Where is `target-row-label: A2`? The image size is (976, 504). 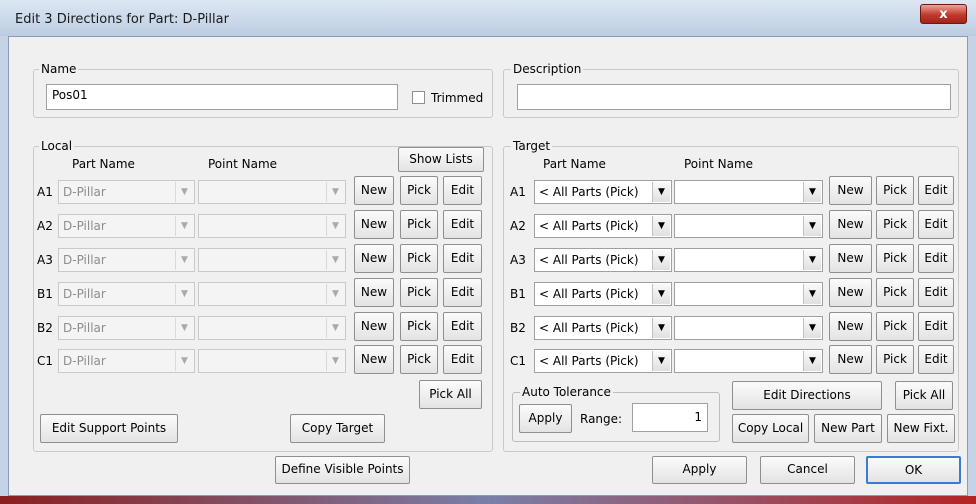
target-row-label: A2 is located at coordinates (518, 226).